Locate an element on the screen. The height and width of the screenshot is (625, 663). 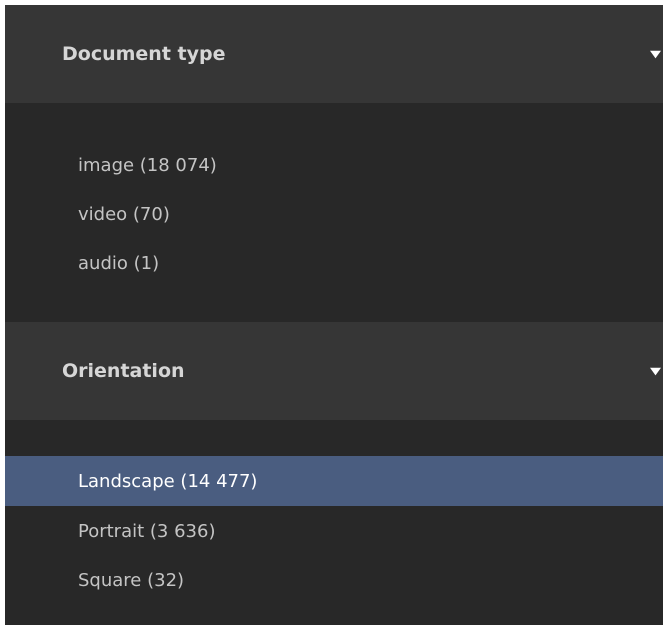
list-item-label: Landscape (14 477) is located at coordinates (168, 481).